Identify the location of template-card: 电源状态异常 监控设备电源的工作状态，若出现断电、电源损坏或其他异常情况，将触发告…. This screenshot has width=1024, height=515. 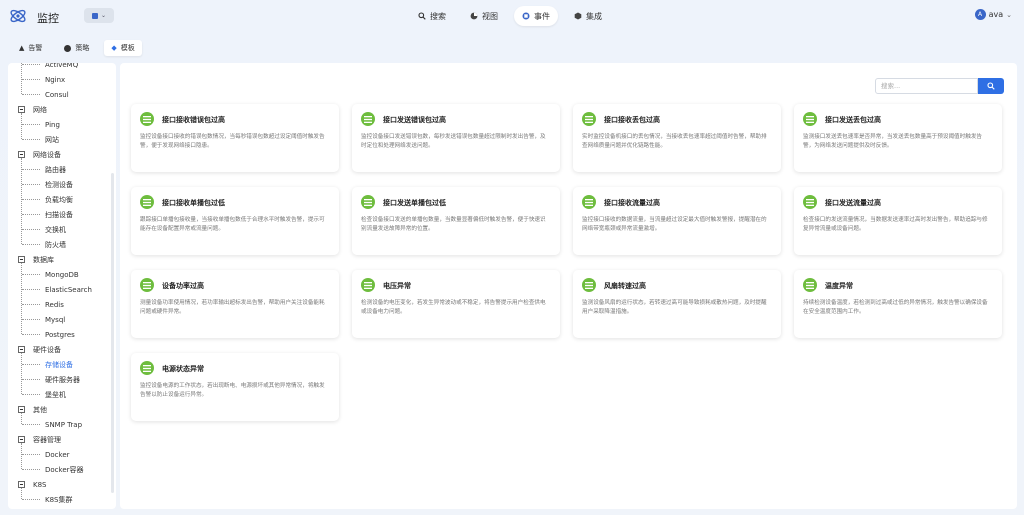
(235, 387).